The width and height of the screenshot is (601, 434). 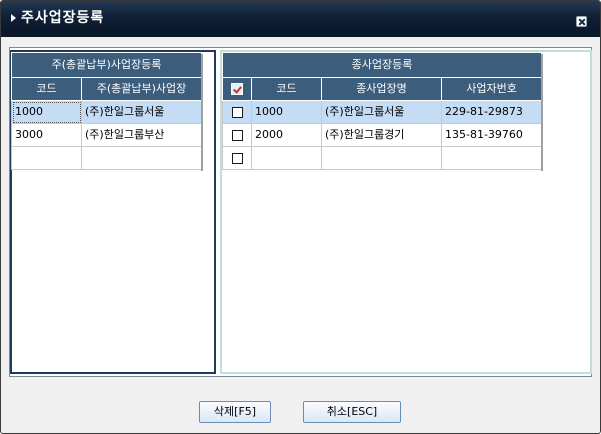 What do you see at coordinates (106, 65) in the screenshot?
I see `main-business-group-header: 주(총괄납부)사업장등록` at bounding box center [106, 65].